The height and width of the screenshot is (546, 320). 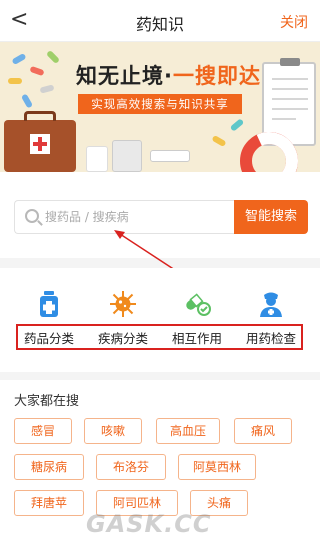 I want to click on banner-title-part2: 一搜即达, so click(x=216, y=76).